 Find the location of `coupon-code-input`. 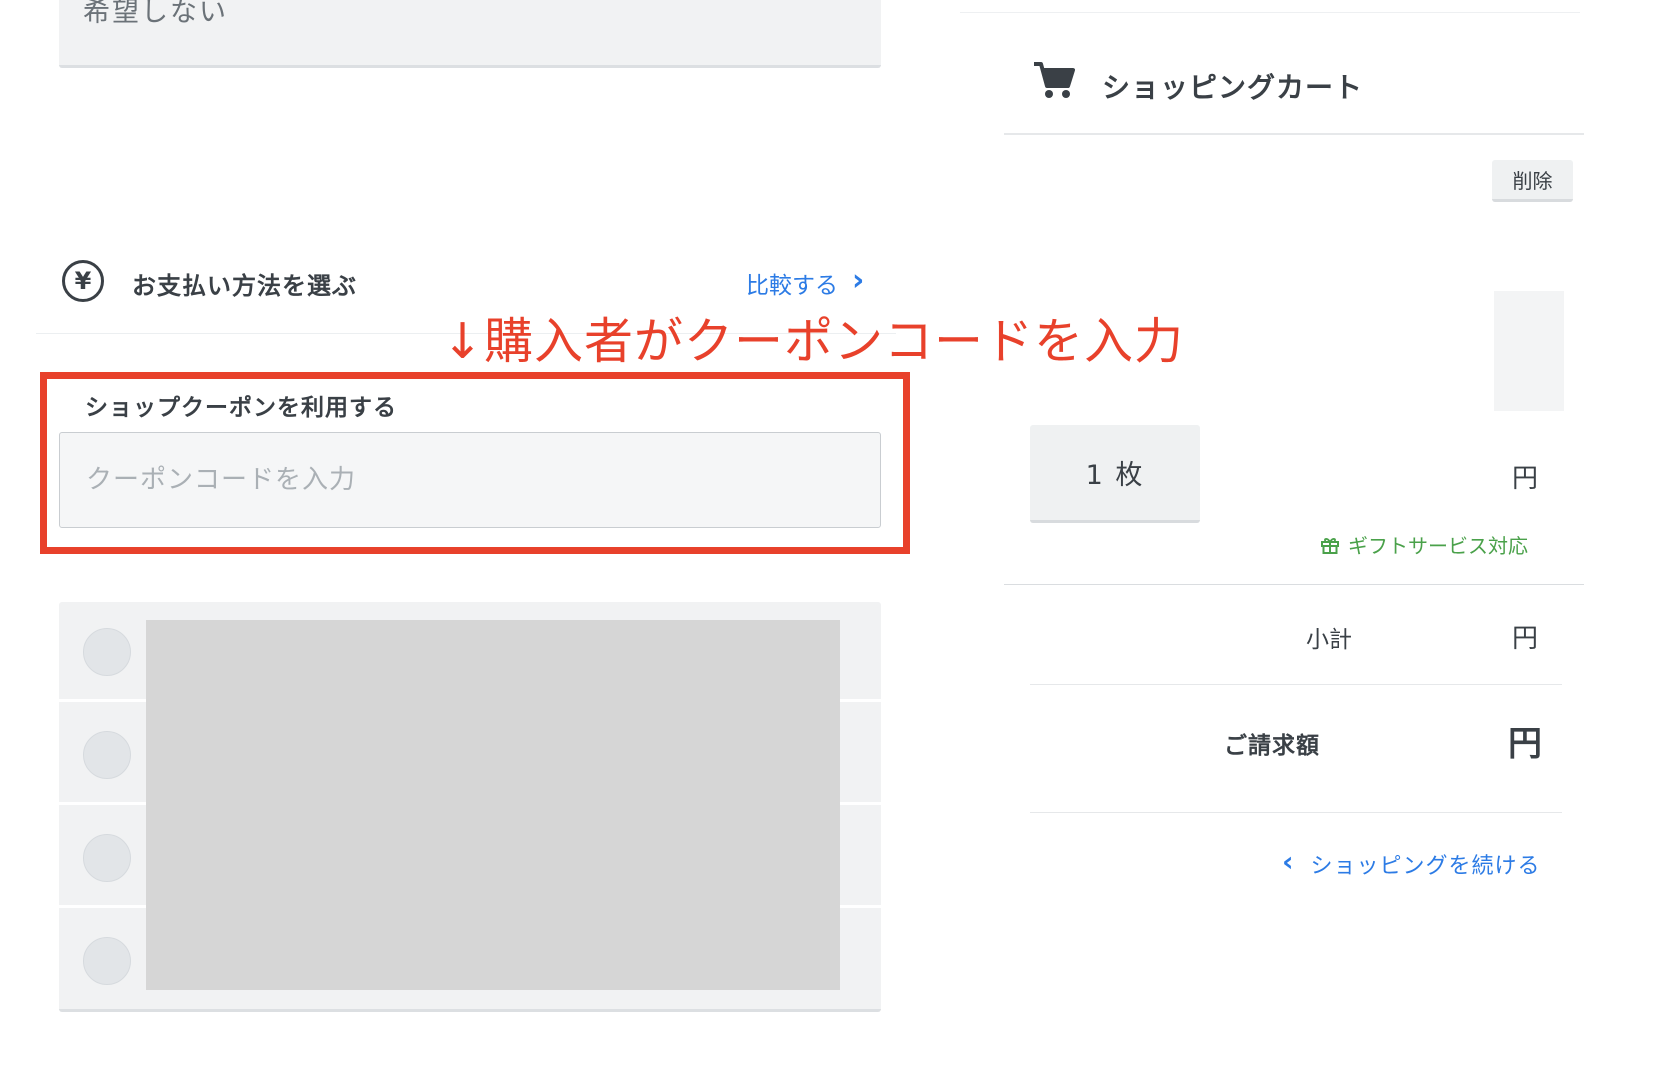

coupon-code-input is located at coordinates (470, 480).